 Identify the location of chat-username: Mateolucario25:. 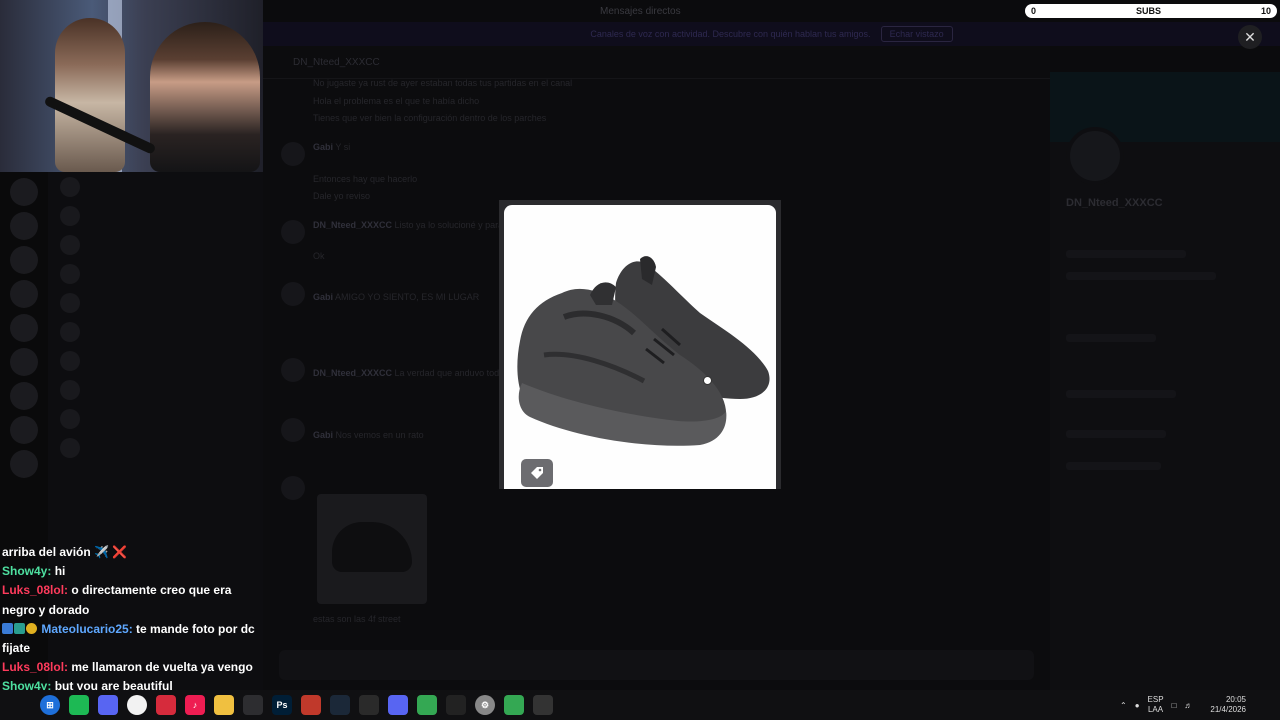
(87, 628).